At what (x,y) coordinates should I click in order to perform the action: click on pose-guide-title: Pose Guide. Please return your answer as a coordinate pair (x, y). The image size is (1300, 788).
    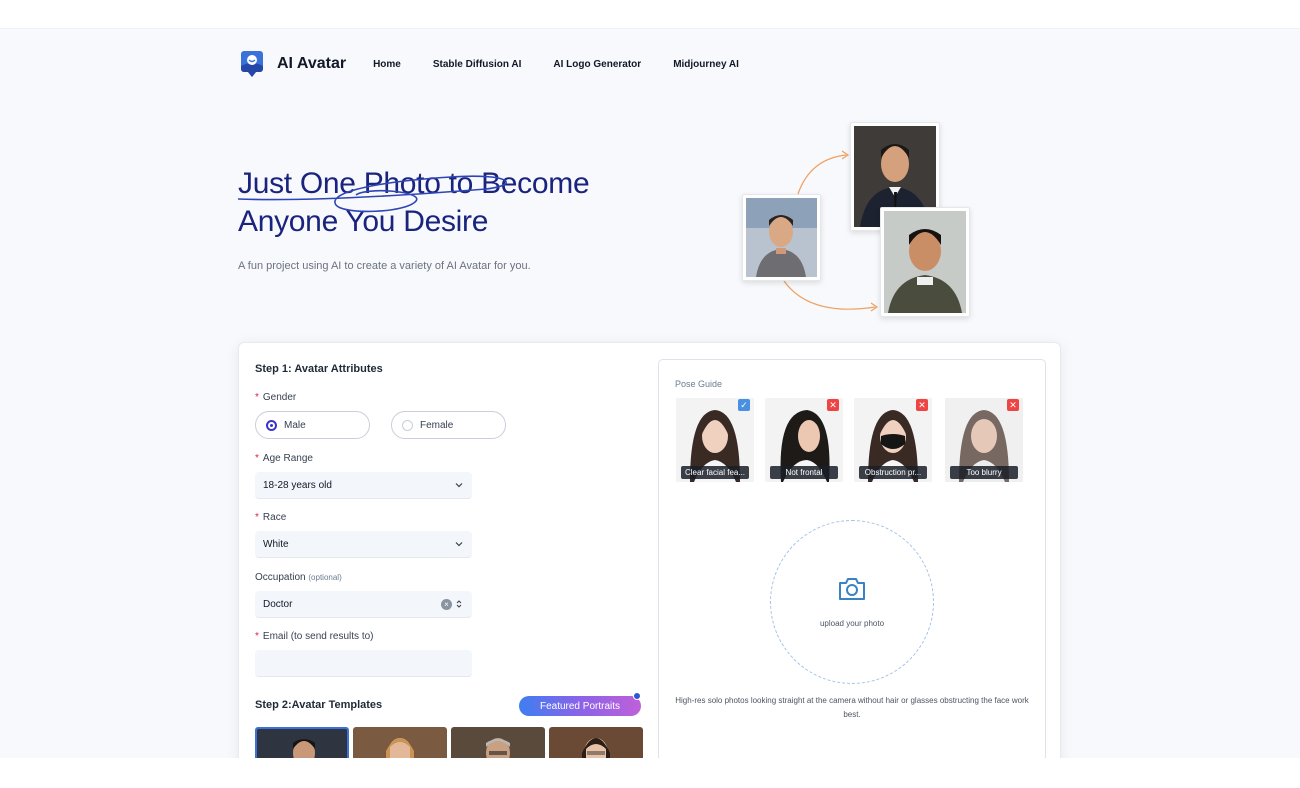
    Looking at the image, I should click on (699, 384).